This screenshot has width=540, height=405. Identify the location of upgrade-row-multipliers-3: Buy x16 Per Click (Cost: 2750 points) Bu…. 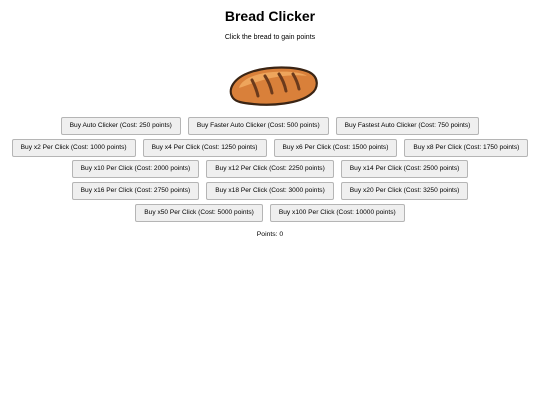
(270, 191).